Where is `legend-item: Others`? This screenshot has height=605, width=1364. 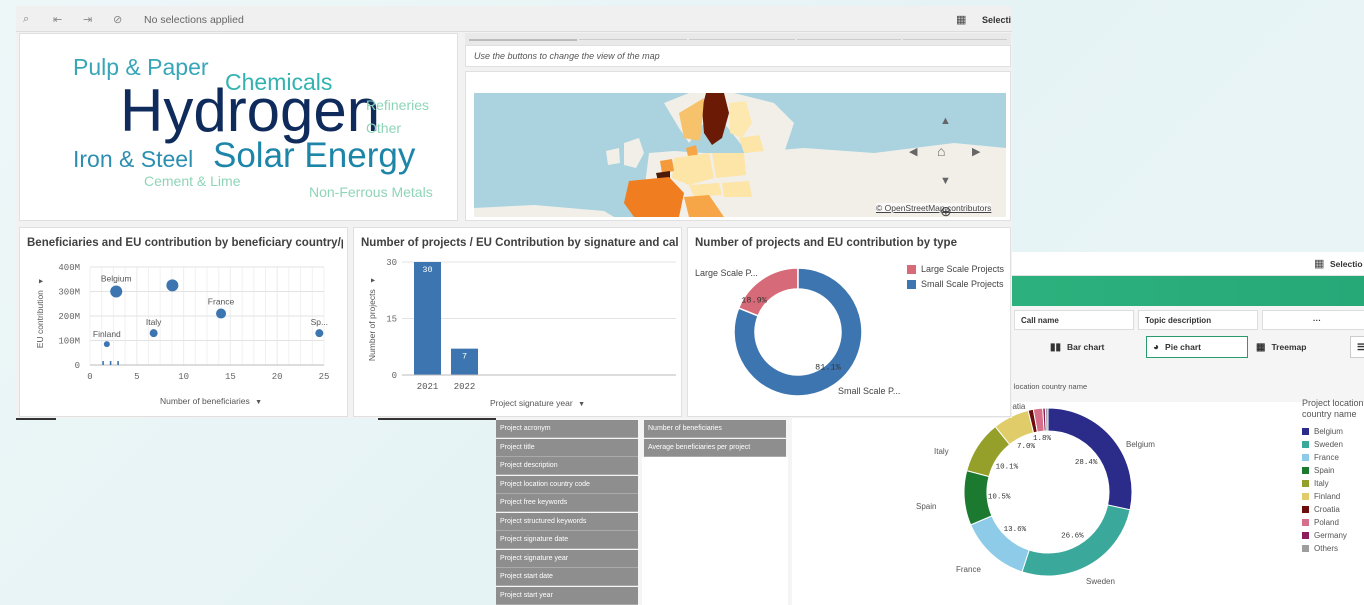
legend-item: Others is located at coordinates (1320, 548).